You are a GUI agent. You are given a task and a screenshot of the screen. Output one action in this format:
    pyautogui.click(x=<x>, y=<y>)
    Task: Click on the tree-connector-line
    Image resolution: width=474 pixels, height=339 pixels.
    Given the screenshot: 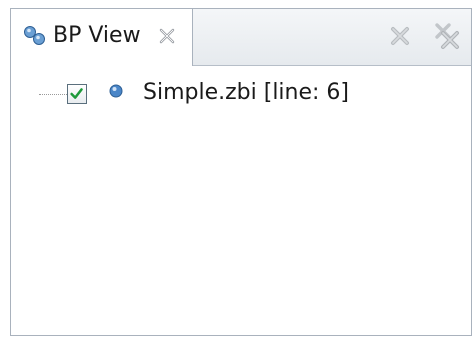 What is the action you would take?
    pyautogui.click(x=53, y=94)
    